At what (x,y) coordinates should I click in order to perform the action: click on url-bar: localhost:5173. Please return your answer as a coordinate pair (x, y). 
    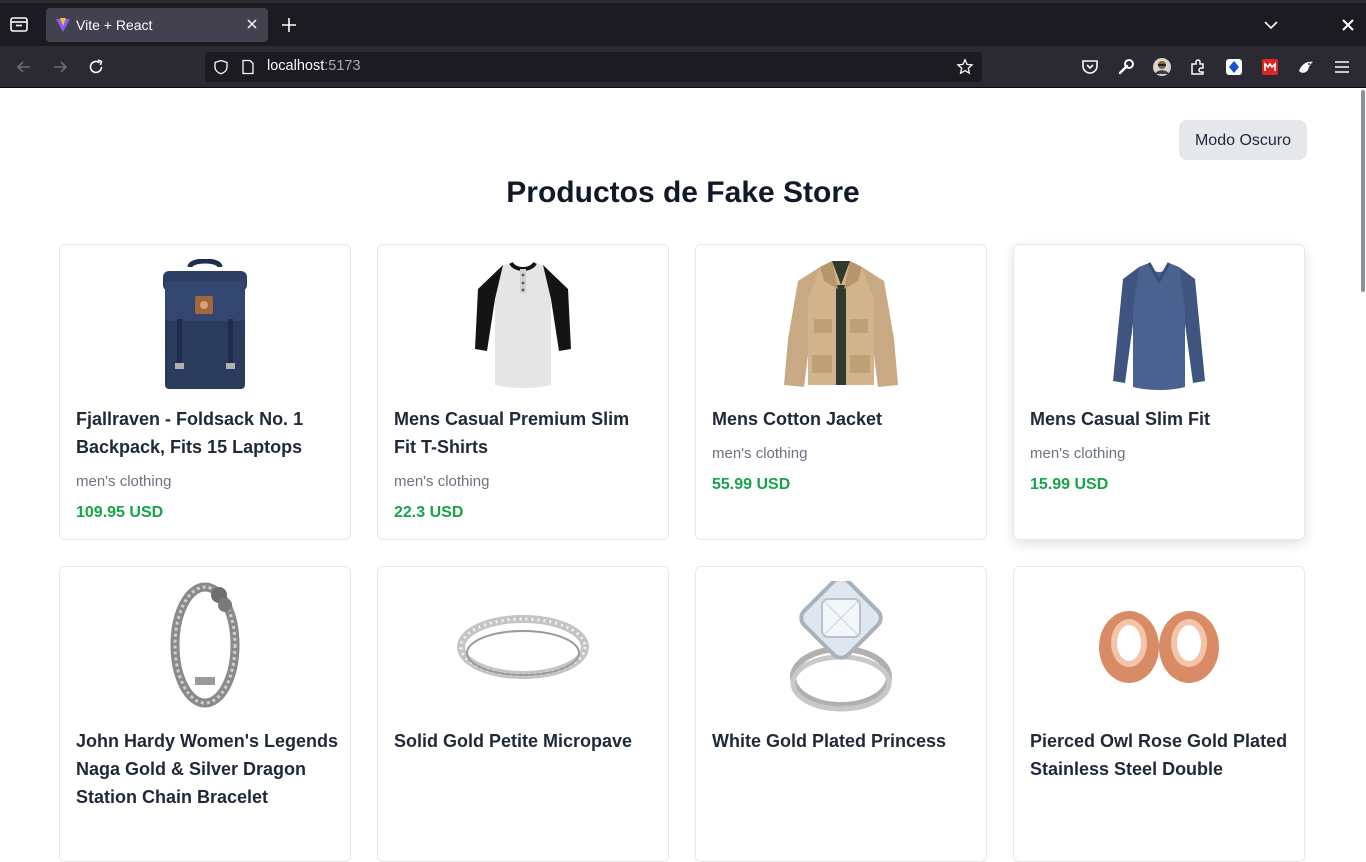
    Looking at the image, I should click on (593, 67).